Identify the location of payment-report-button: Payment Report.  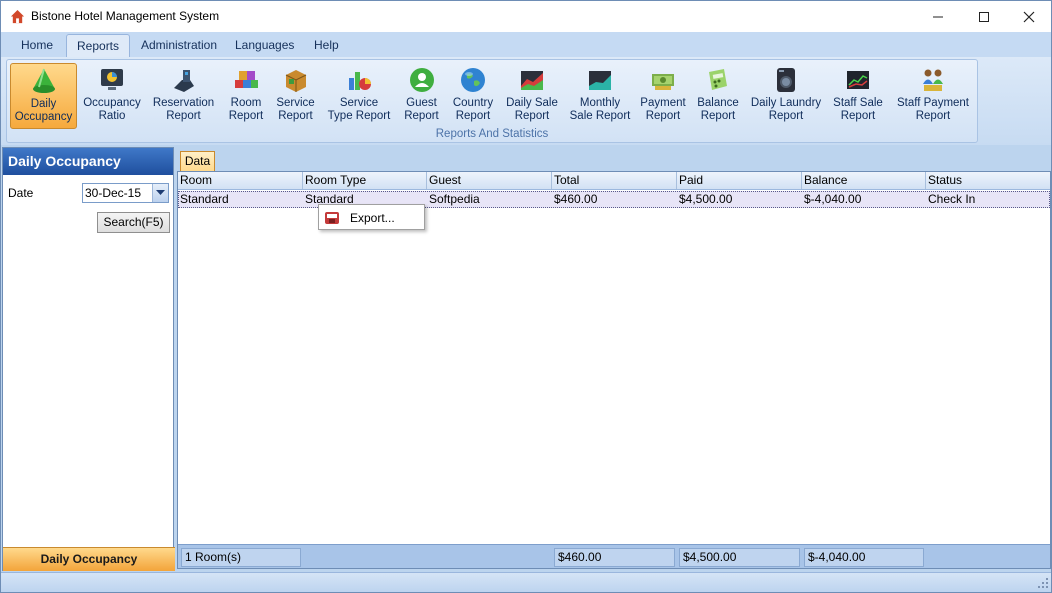
(663, 96).